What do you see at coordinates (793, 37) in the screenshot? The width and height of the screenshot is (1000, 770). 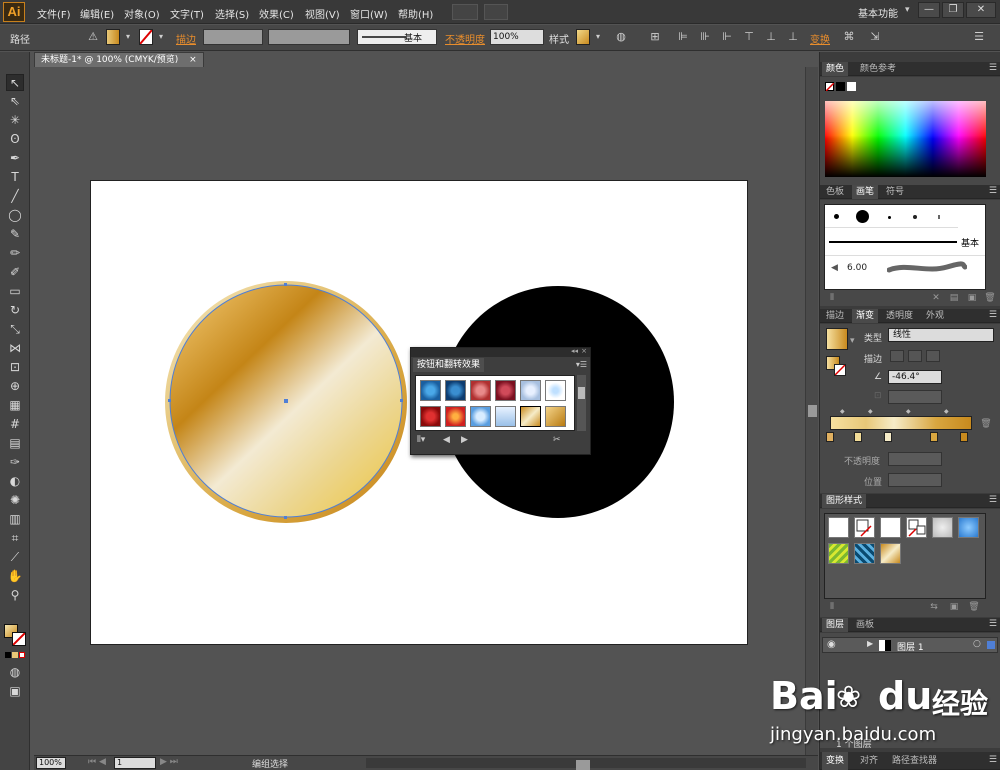 I see `align-bottom-icon: ⊥` at bounding box center [793, 37].